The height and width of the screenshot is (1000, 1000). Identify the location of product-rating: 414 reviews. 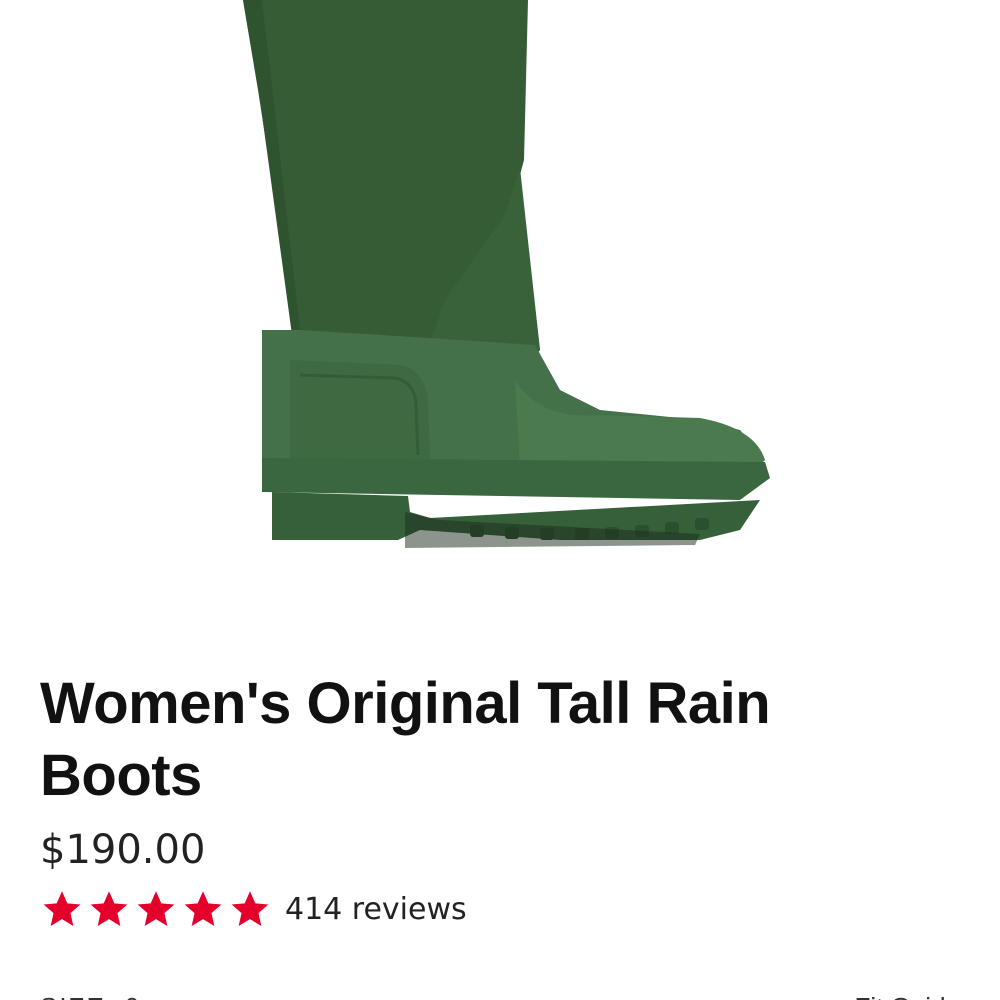
(253, 910).